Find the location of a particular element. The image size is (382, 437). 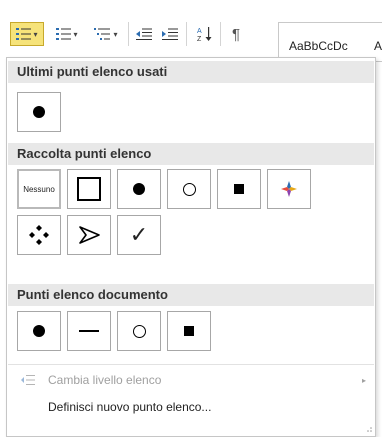

ribbon: ▾ ▾ ▾ A Z ¶ AaBbCcDc A is located at coordinates (191, 31).